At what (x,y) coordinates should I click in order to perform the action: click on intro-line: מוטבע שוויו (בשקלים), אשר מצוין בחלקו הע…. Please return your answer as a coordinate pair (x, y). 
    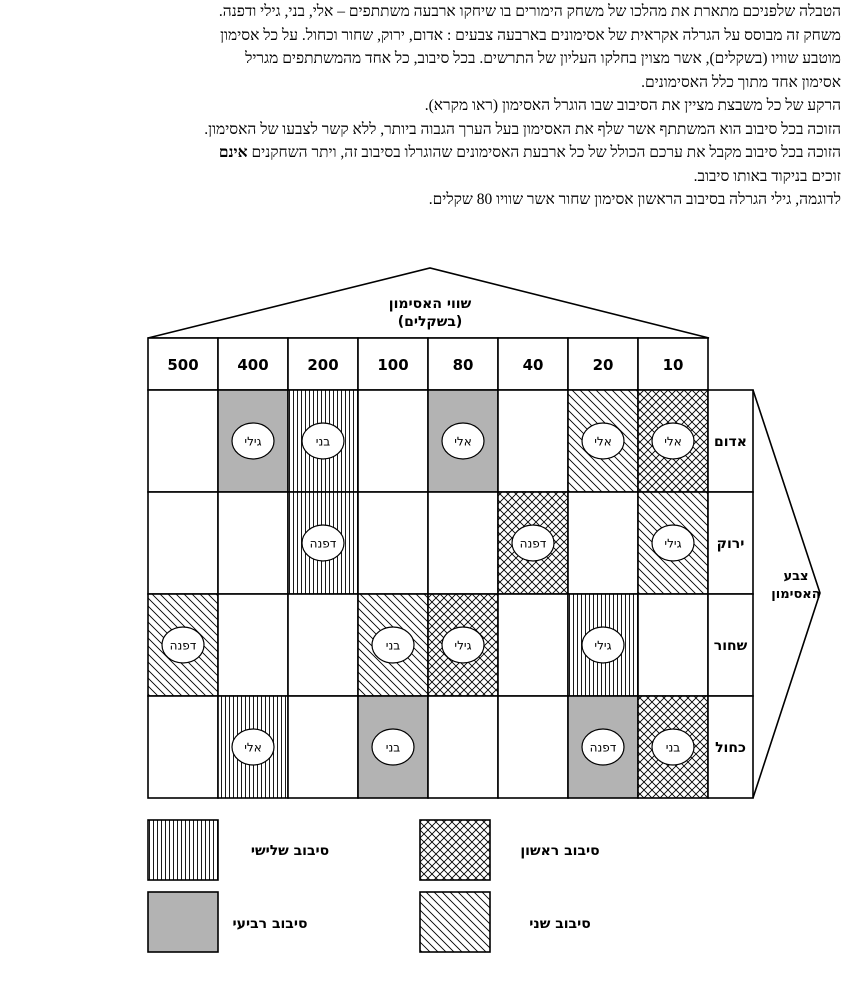
    Looking at the image, I should click on (543, 58).